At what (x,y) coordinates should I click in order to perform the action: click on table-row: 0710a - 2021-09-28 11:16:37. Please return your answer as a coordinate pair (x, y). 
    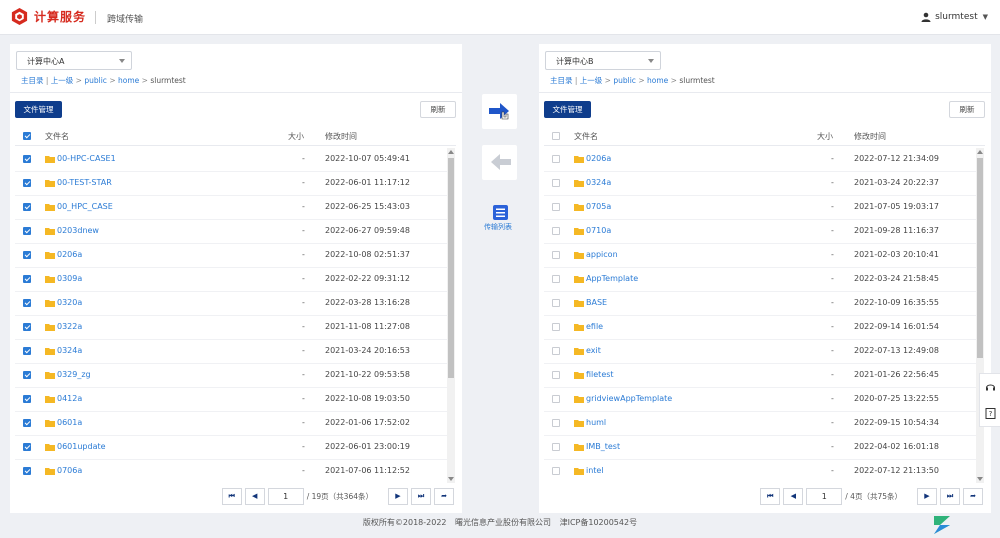
    Looking at the image, I should click on (760, 232).